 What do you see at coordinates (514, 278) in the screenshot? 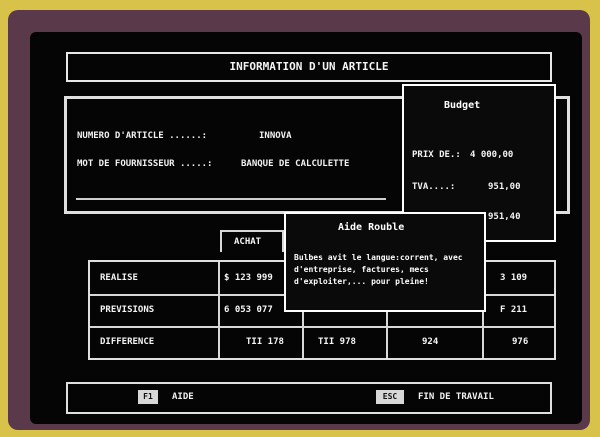
I see `row-cell: 3 109` at bounding box center [514, 278].